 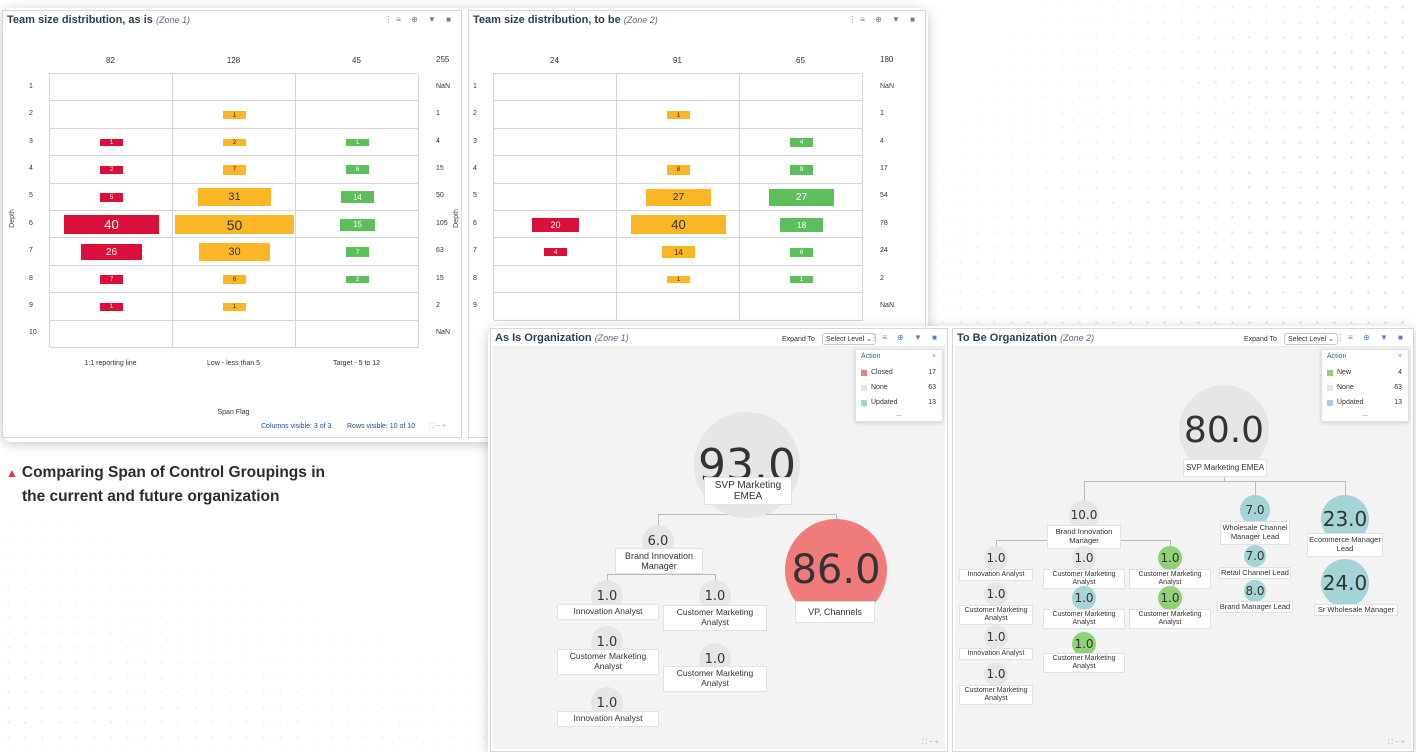 I want to click on node-label: Wholesale Channel Manager Lead, so click(x=1255, y=533).